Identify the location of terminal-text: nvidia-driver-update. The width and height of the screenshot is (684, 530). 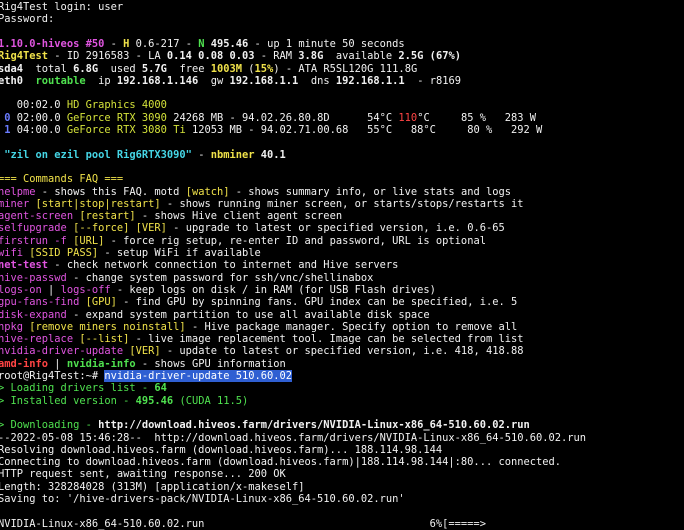
(65, 351).